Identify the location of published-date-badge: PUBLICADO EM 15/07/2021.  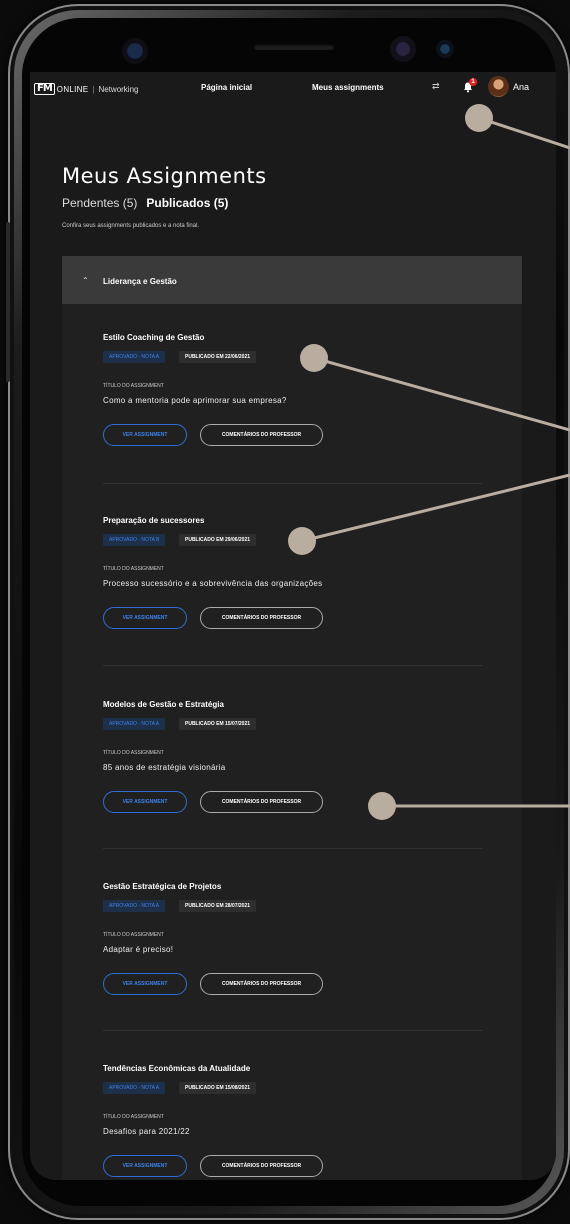
(218, 724).